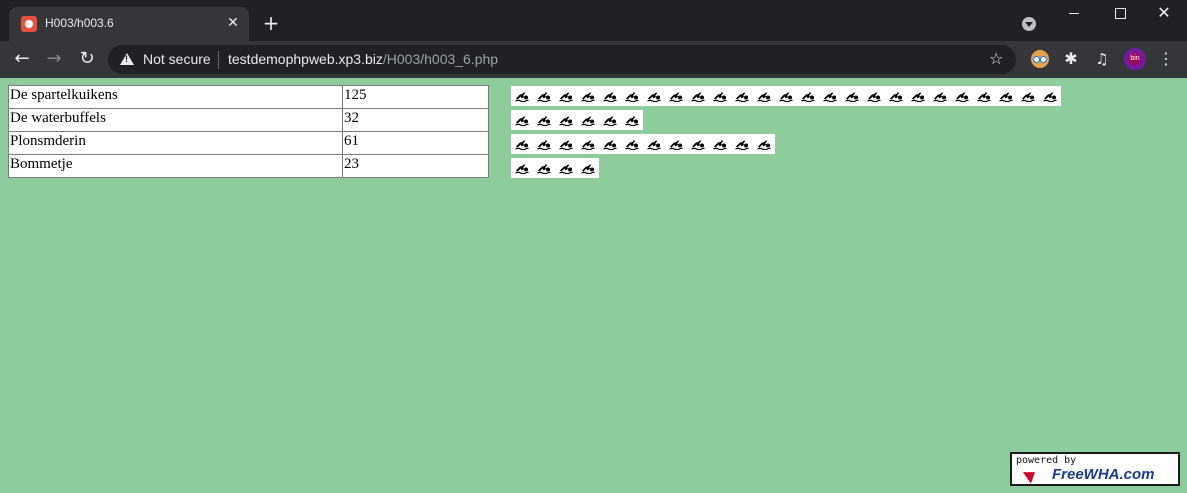 The width and height of the screenshot is (1187, 493). I want to click on menu-dots-icon: ⋮, so click(1166, 59).